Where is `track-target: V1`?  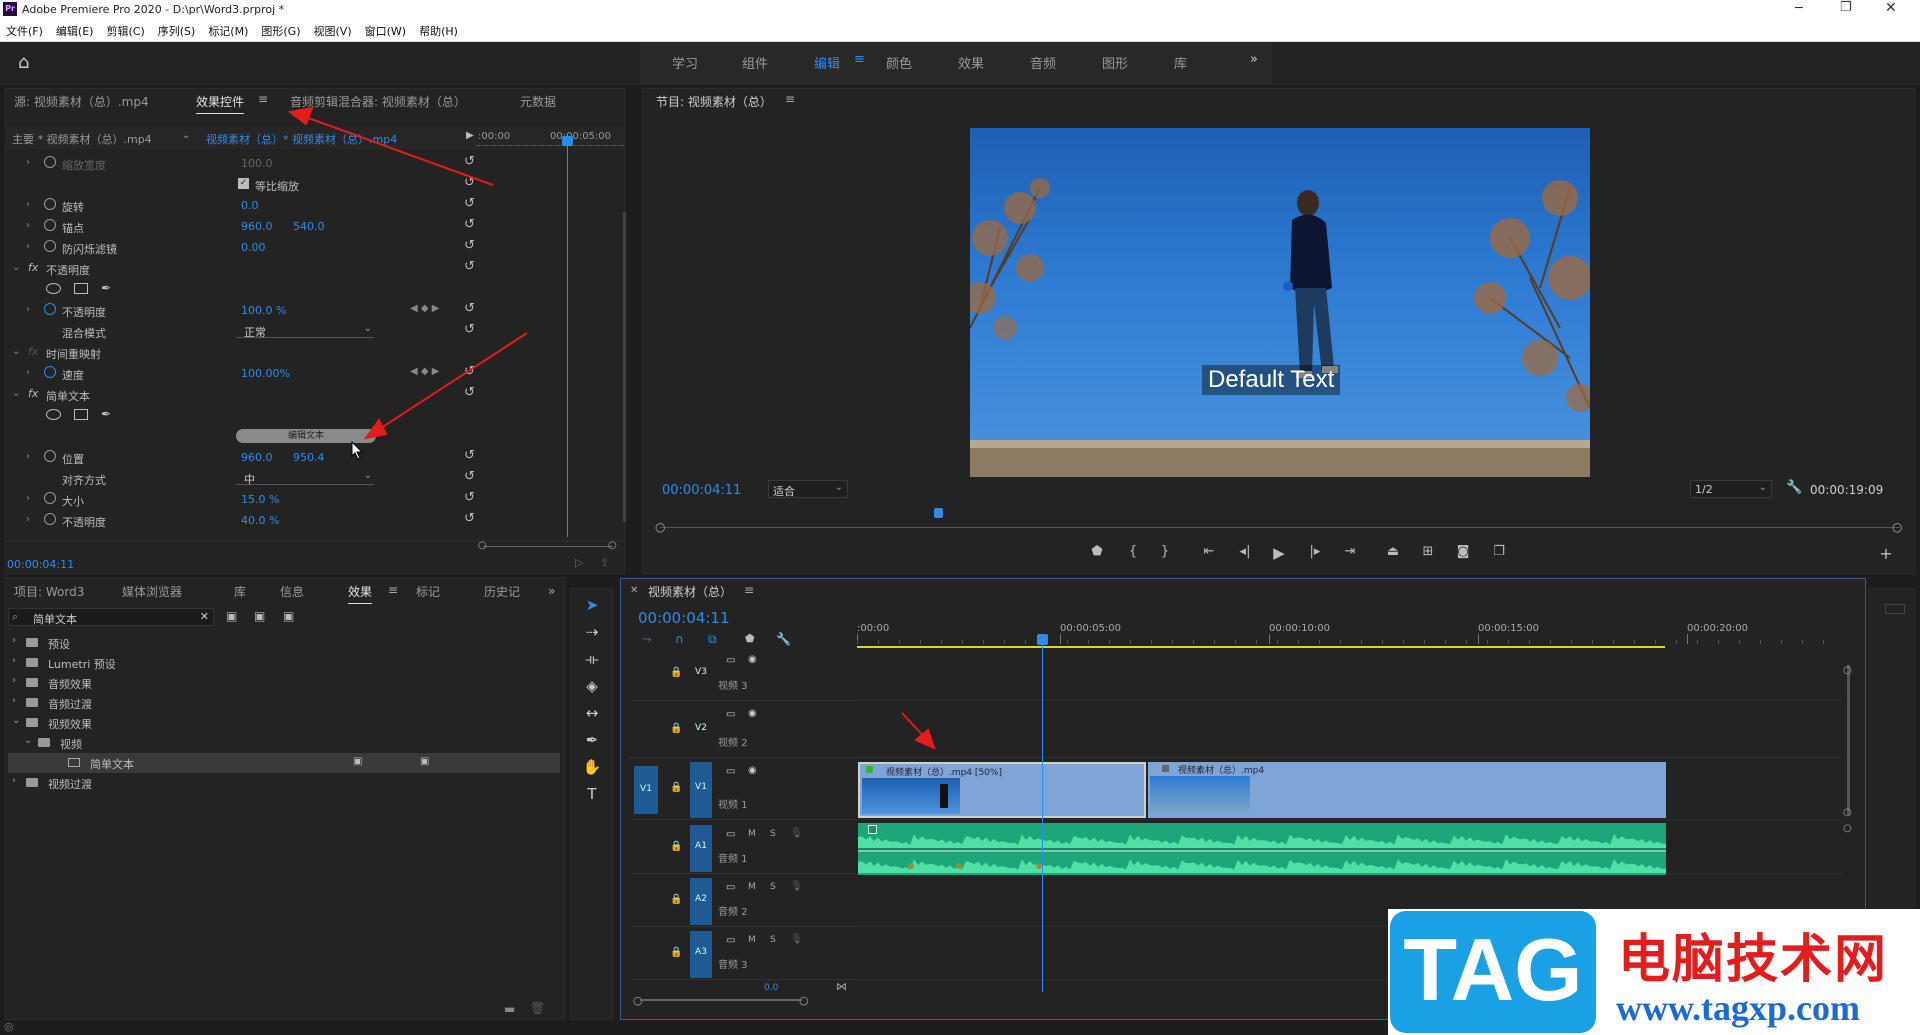
track-target: V1 is located at coordinates (701, 790).